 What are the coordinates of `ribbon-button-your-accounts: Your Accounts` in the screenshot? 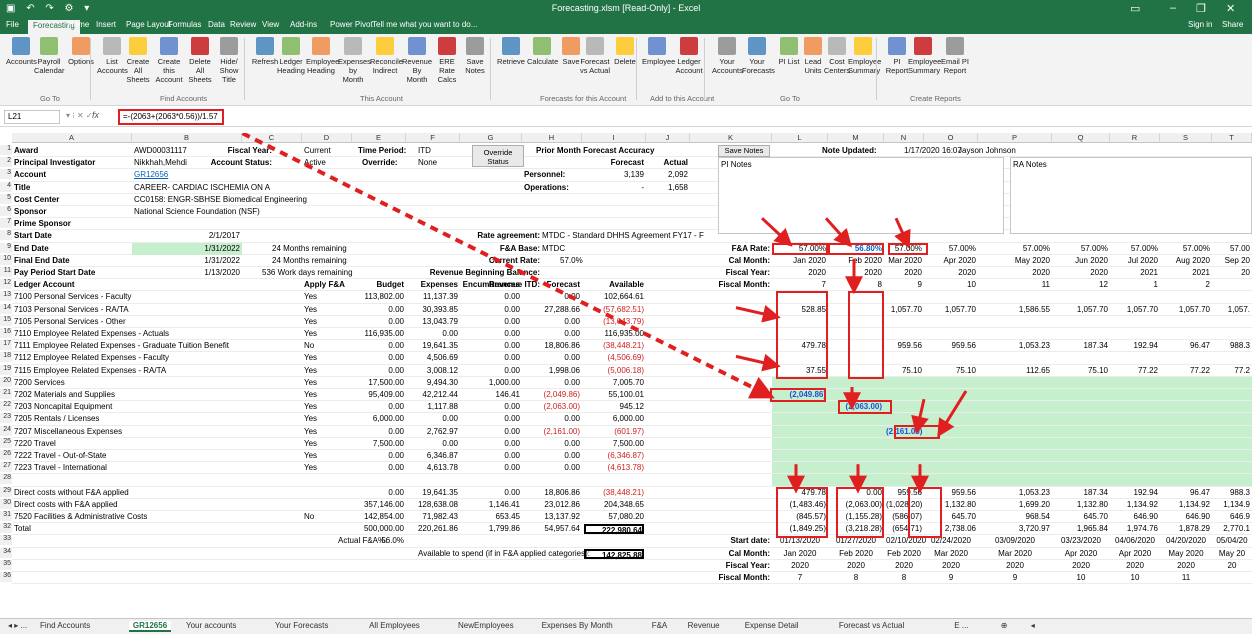 It's located at (727, 56).